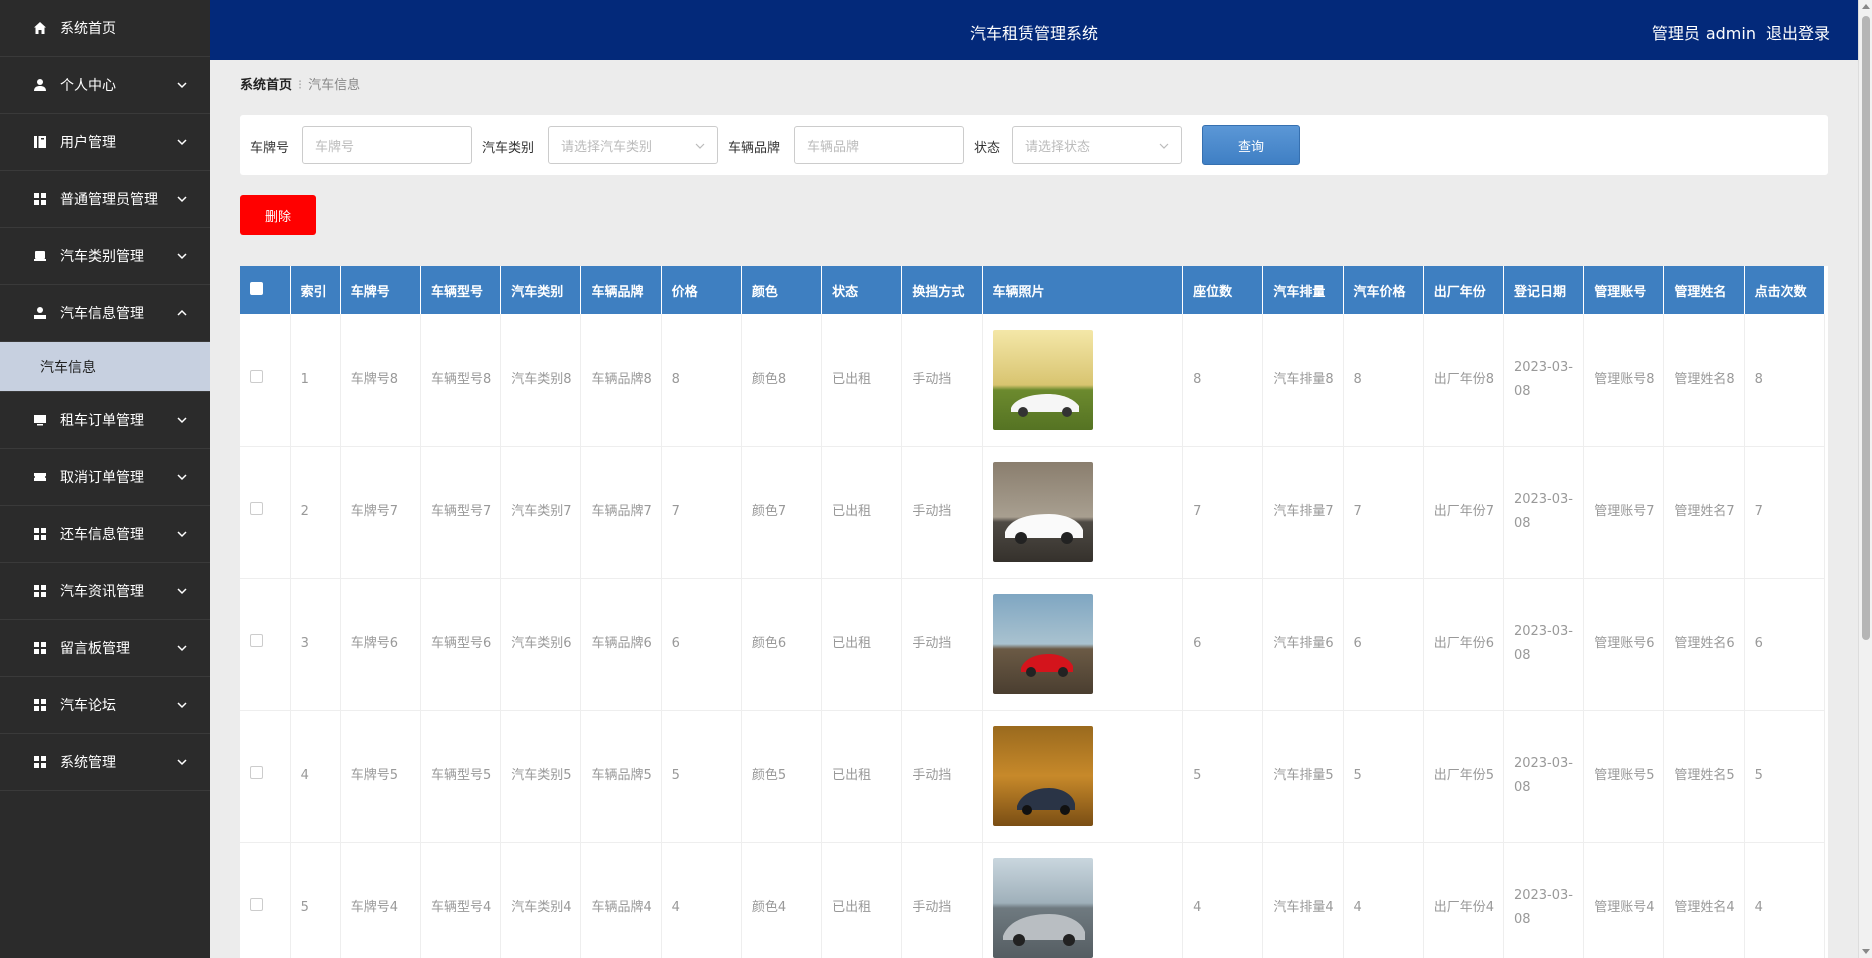 The width and height of the screenshot is (1872, 958). What do you see at coordinates (387, 145) in the screenshot?
I see `plate-input: 车牌号` at bounding box center [387, 145].